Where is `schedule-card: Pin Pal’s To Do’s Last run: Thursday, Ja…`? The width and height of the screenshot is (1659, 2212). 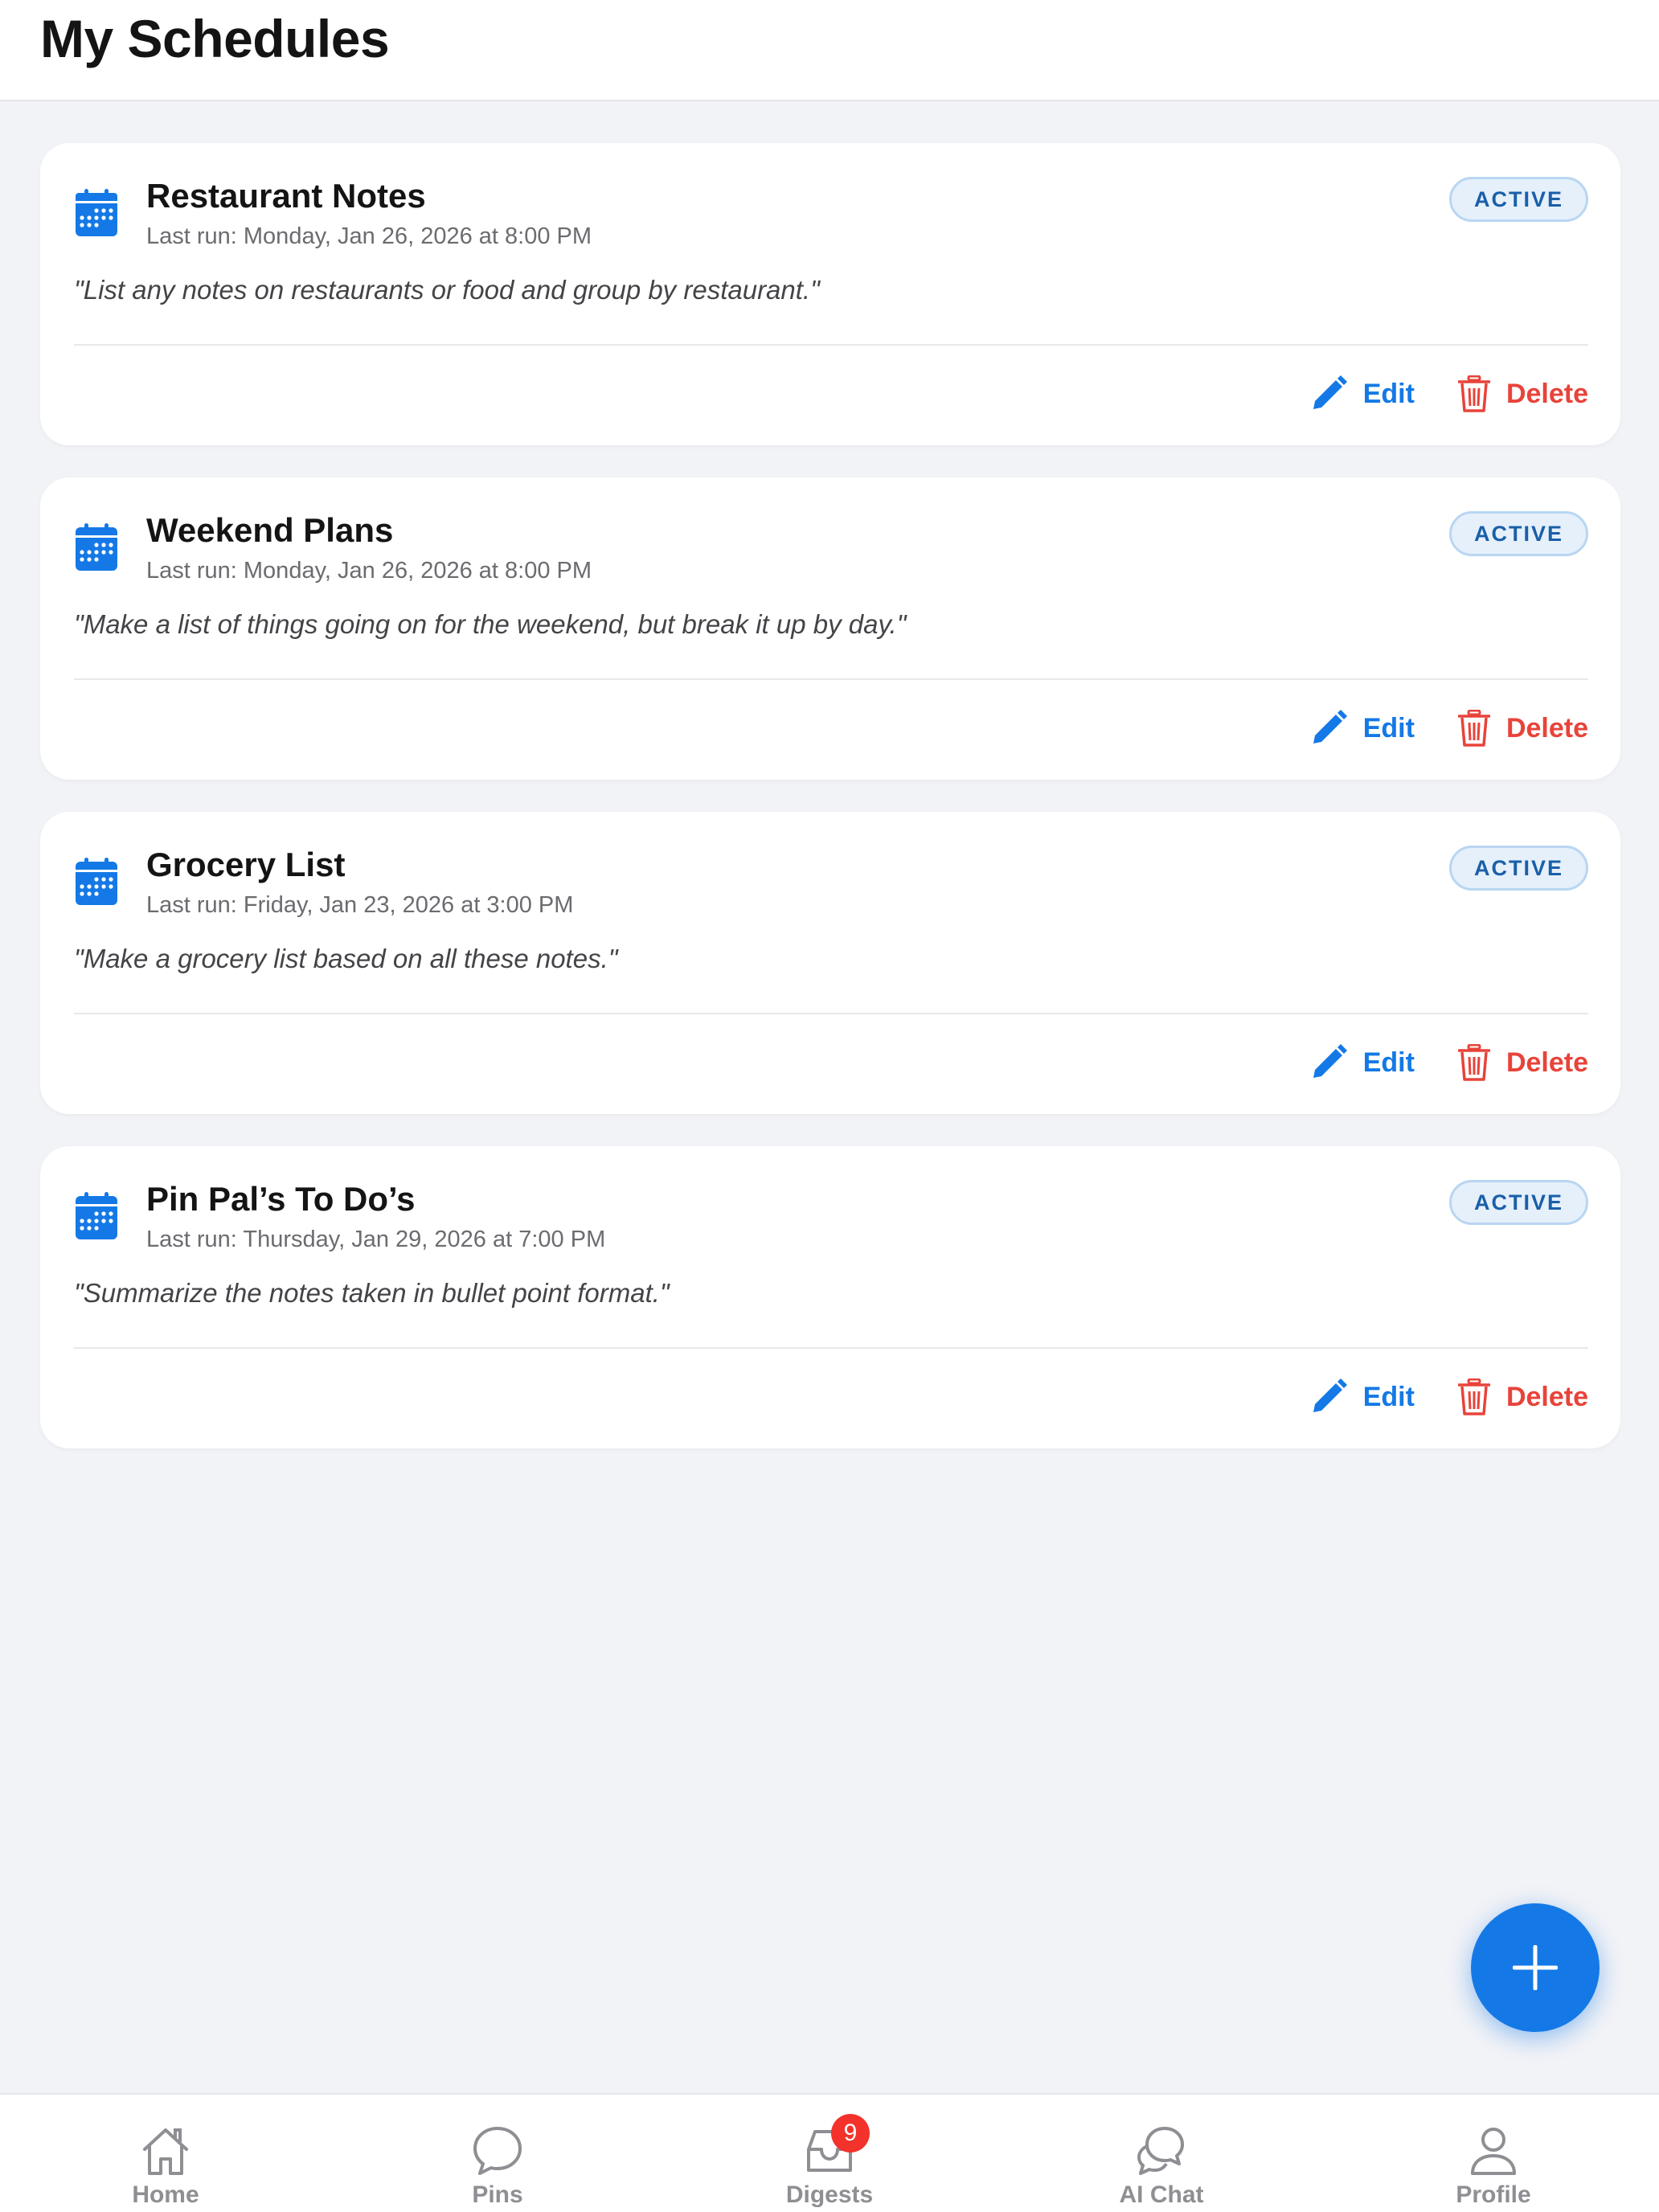 schedule-card: Pin Pal’s To Do’s Last run: Thursday, Ja… is located at coordinates (830, 1297).